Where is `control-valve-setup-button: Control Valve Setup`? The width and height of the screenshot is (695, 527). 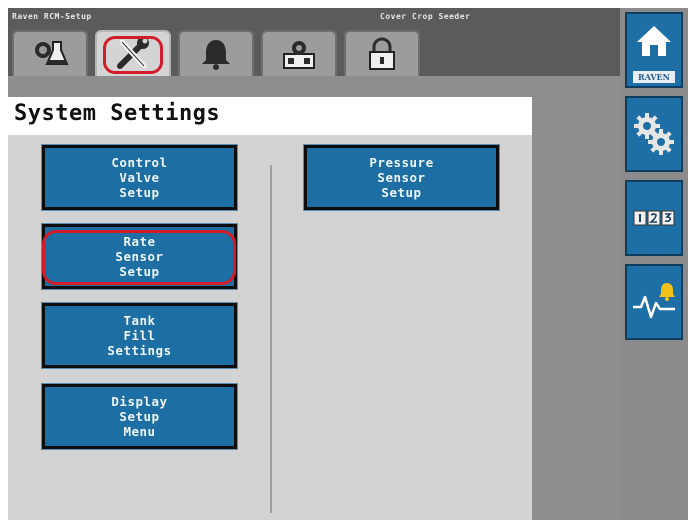 control-valve-setup-button: Control Valve Setup is located at coordinates (139, 177).